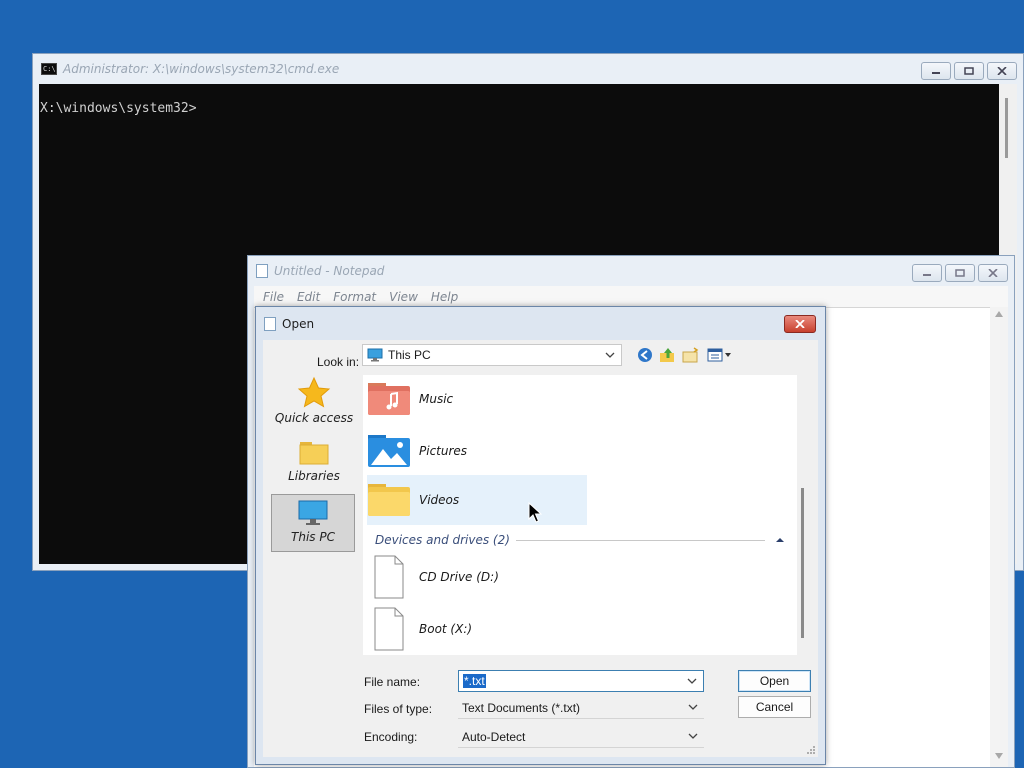  I want to click on dialog-title: Open, so click(298, 324).